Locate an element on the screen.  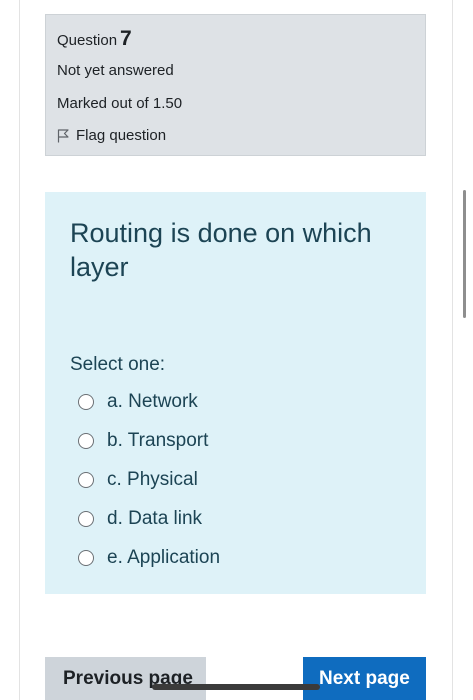
flag-question-label: Flag question is located at coordinates (121, 135).